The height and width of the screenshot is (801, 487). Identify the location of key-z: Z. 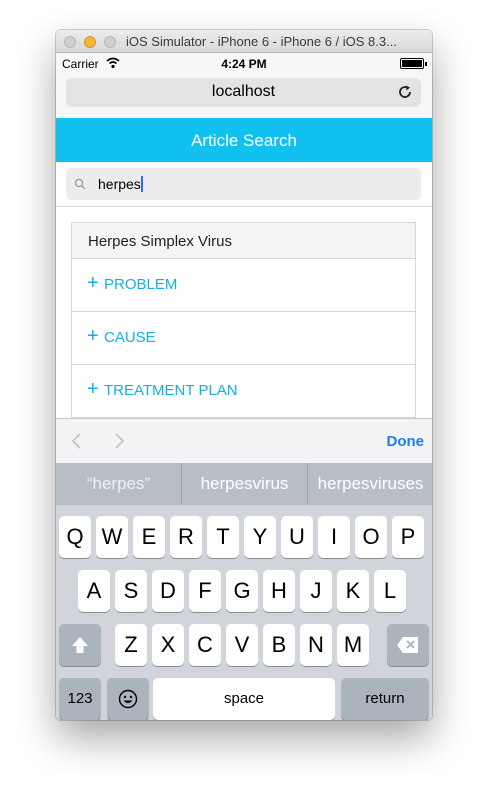
(131, 645).